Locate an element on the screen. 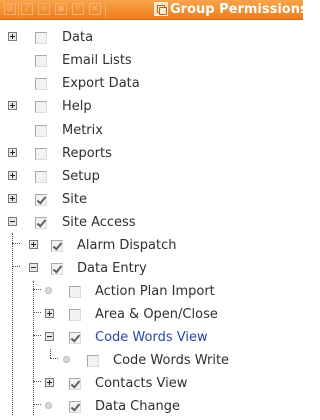 The width and height of the screenshot is (320, 420). tree-item-site-access: Site Access is located at coordinates (151, 224).